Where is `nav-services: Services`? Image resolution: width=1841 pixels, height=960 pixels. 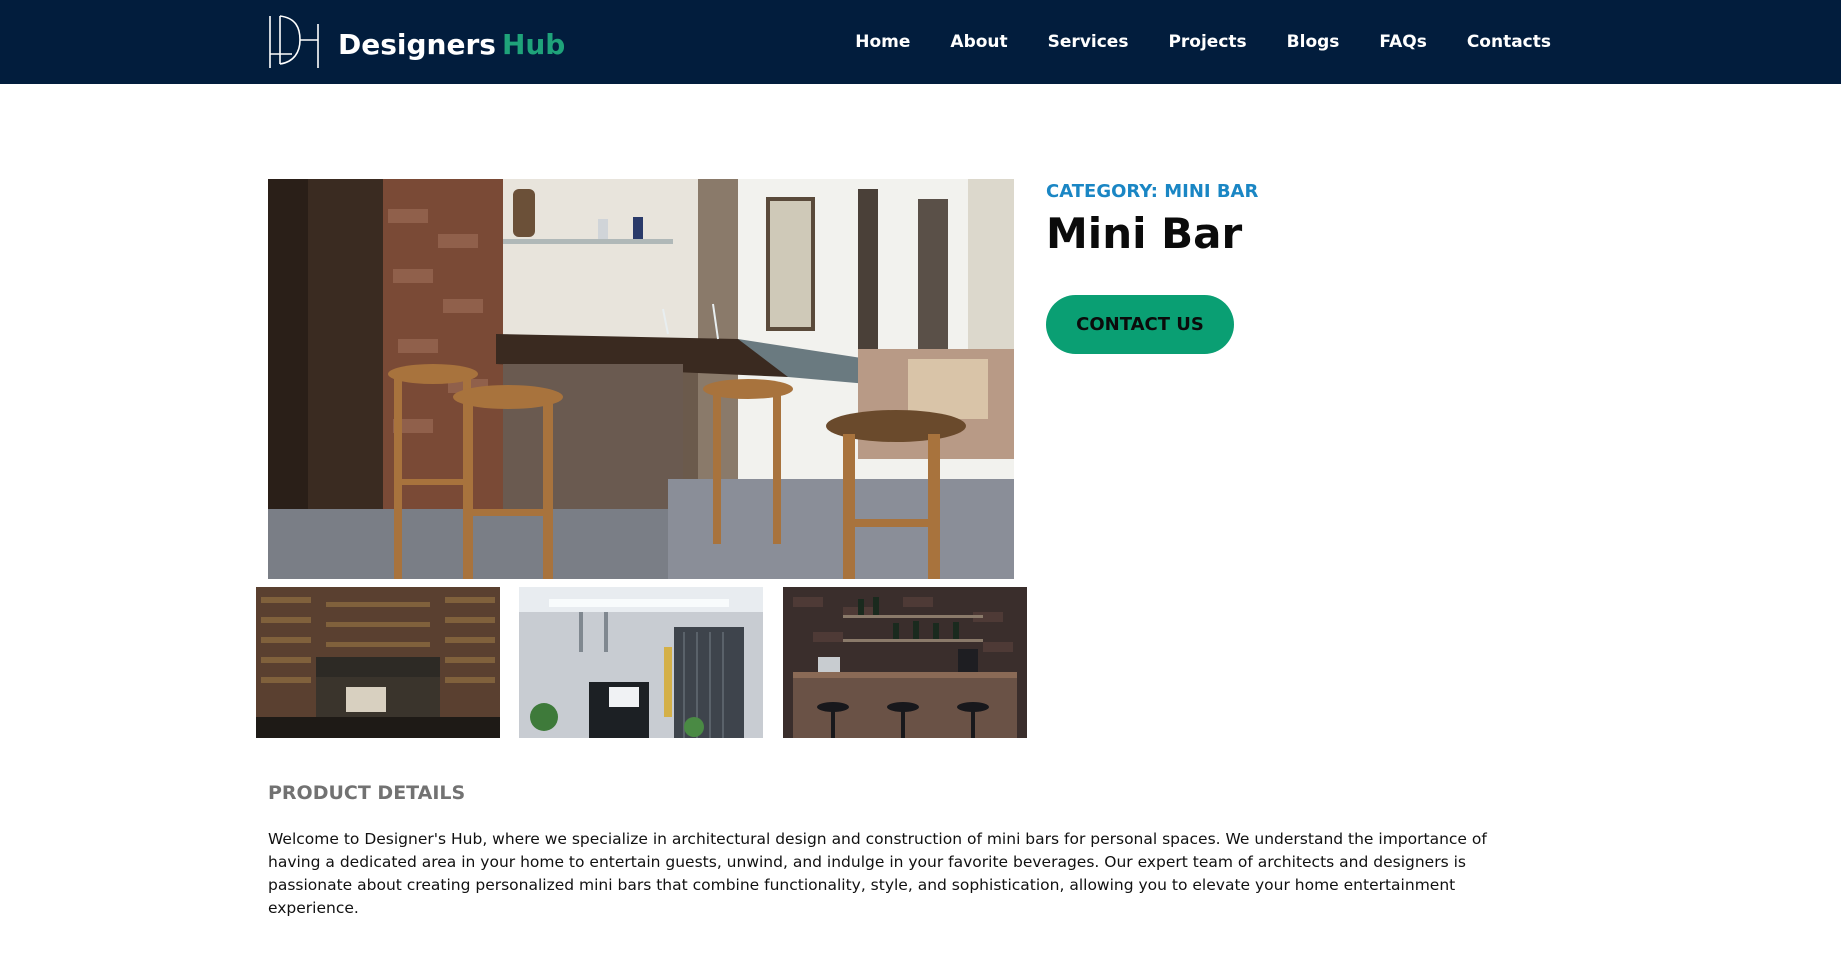
nav-services: Services is located at coordinates (1088, 42).